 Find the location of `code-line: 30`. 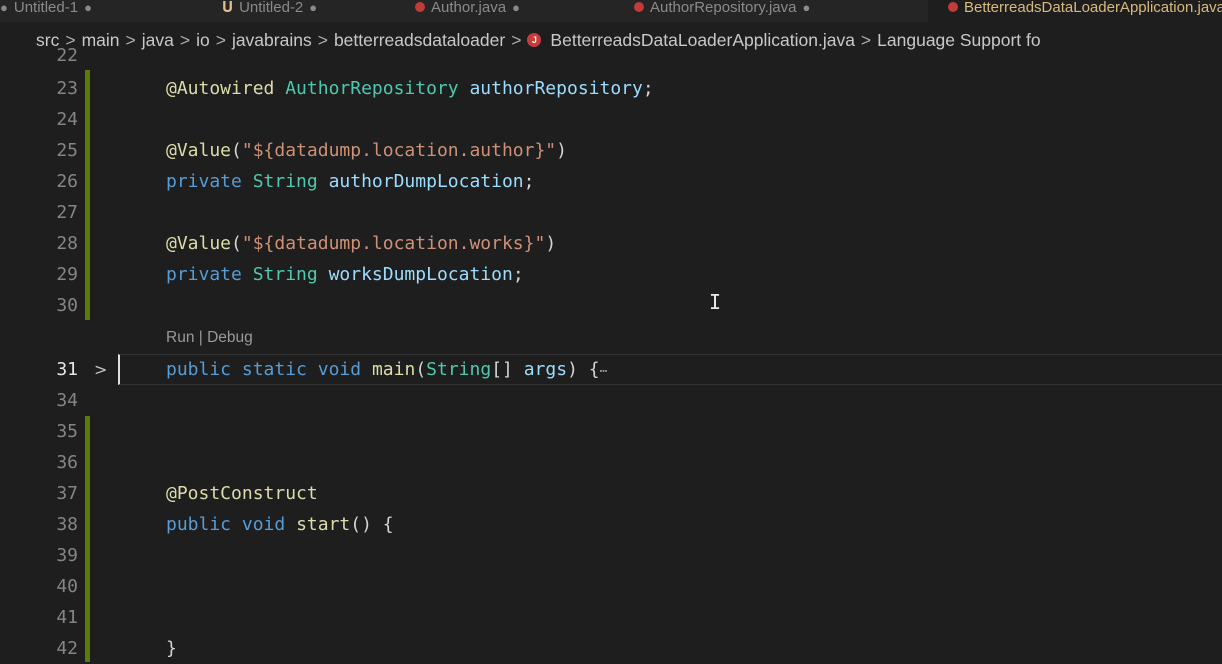

code-line: 30 is located at coordinates (611, 305).